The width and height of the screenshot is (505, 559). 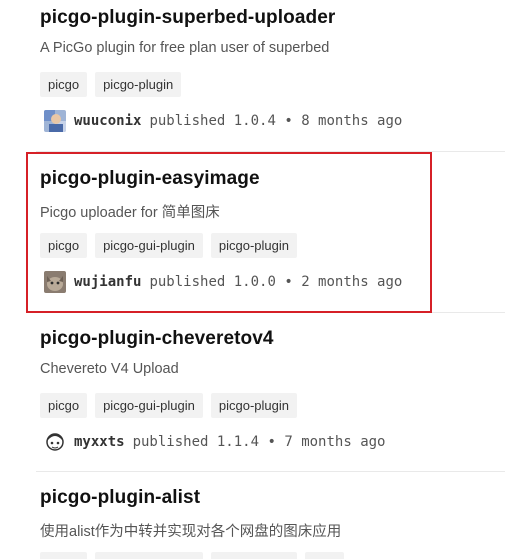 What do you see at coordinates (130, 213) in the screenshot?
I see `package-description: Picgo uploader for 简单图床` at bounding box center [130, 213].